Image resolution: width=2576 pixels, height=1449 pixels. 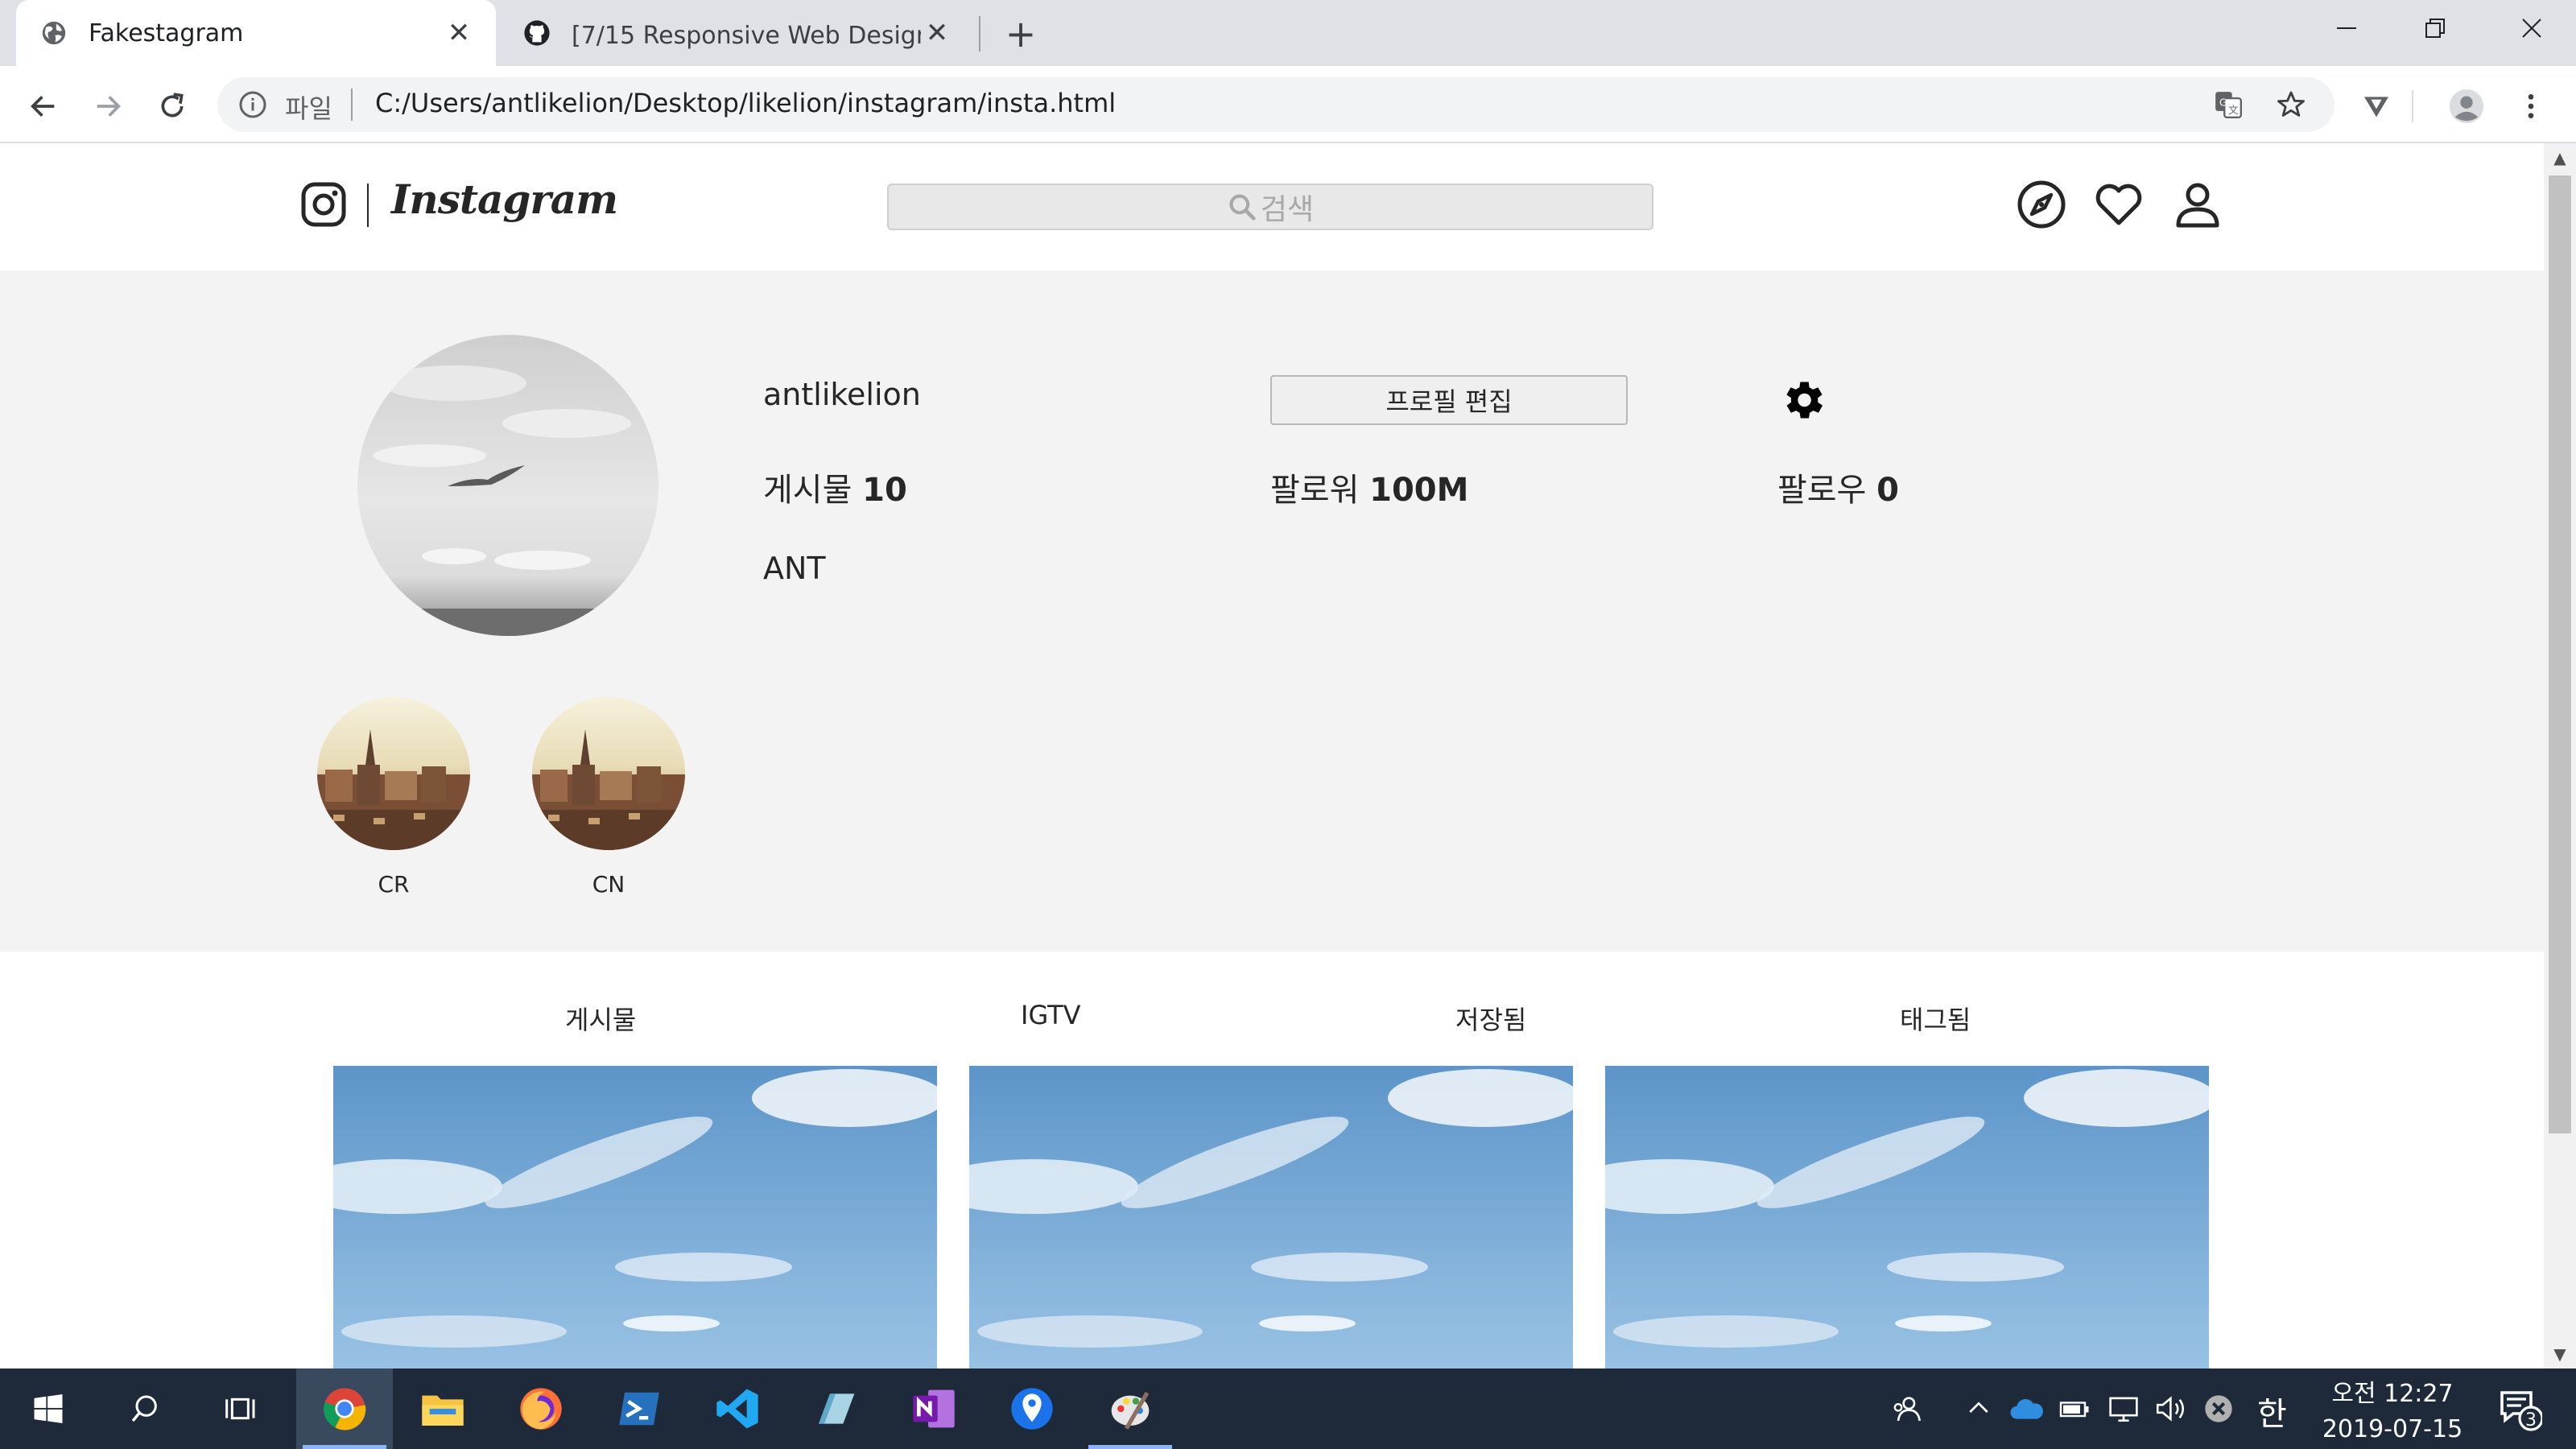 I want to click on clock-time: 오전 12:27, so click(x=2392, y=1394).